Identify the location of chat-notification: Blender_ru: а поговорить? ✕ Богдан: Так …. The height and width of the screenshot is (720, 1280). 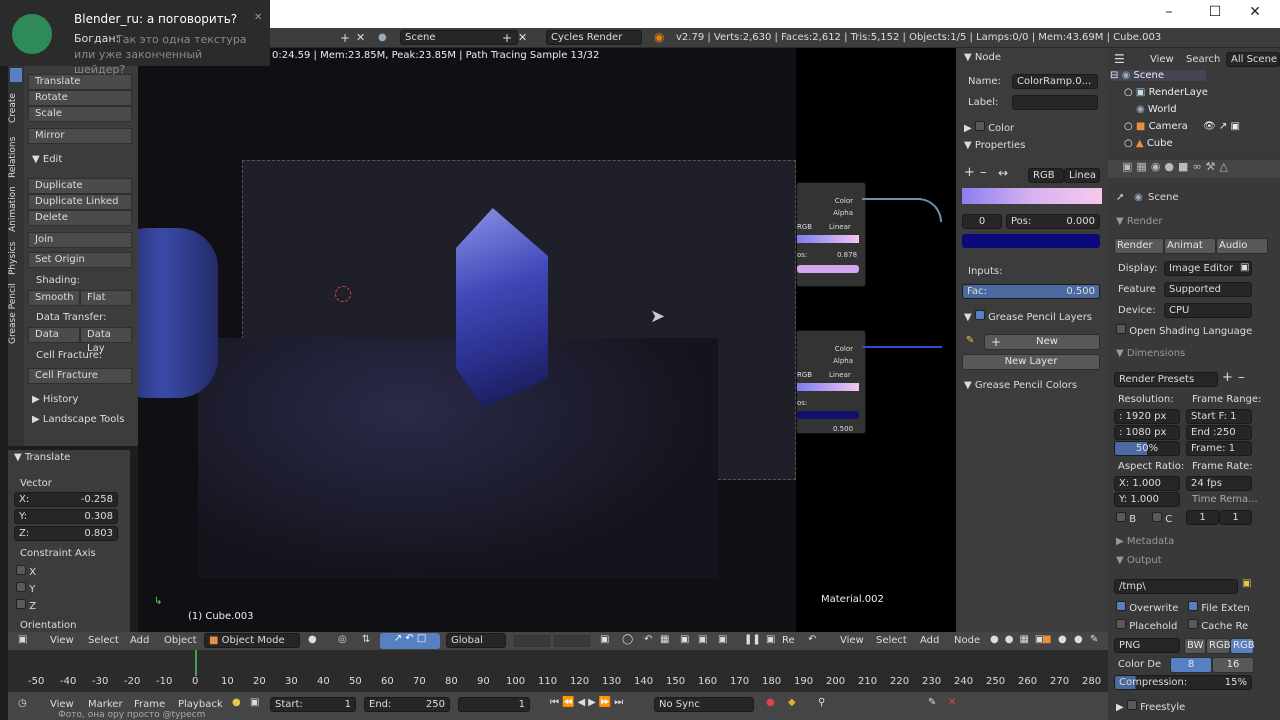
(135, 38).